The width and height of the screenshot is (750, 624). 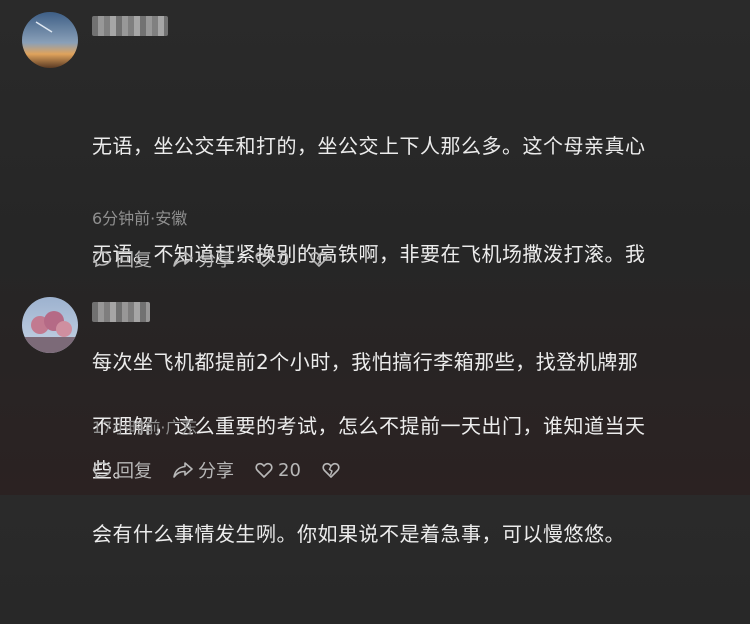 I want to click on like-button: 0, so click(x=271, y=259).